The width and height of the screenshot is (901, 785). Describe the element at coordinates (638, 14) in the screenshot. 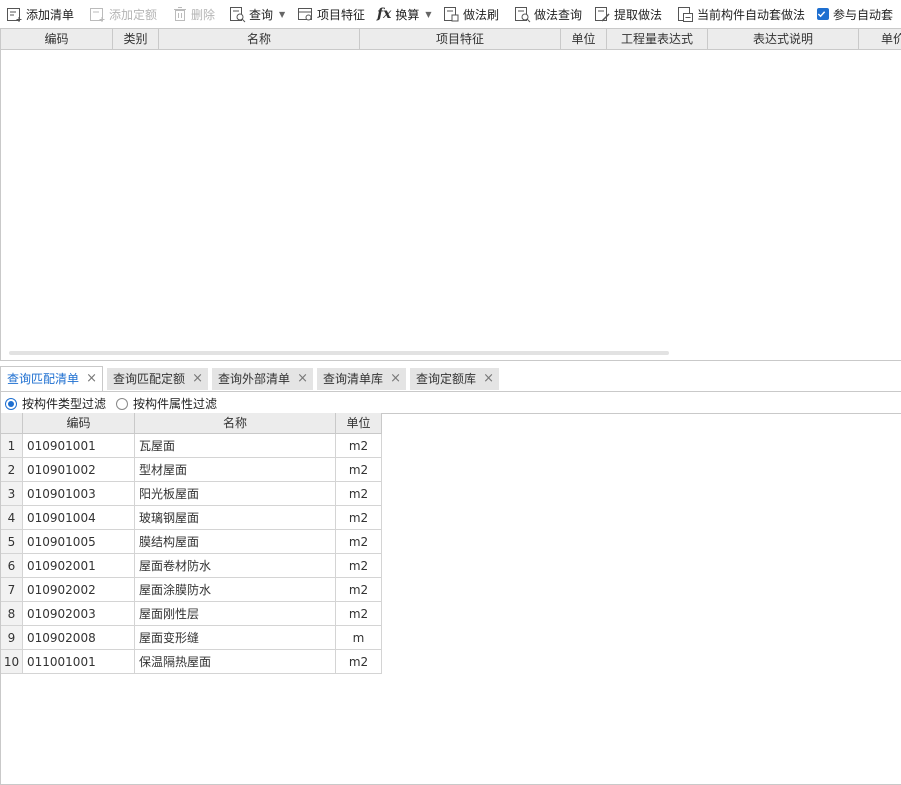

I see `extract-method-label: 提取做法` at that location.